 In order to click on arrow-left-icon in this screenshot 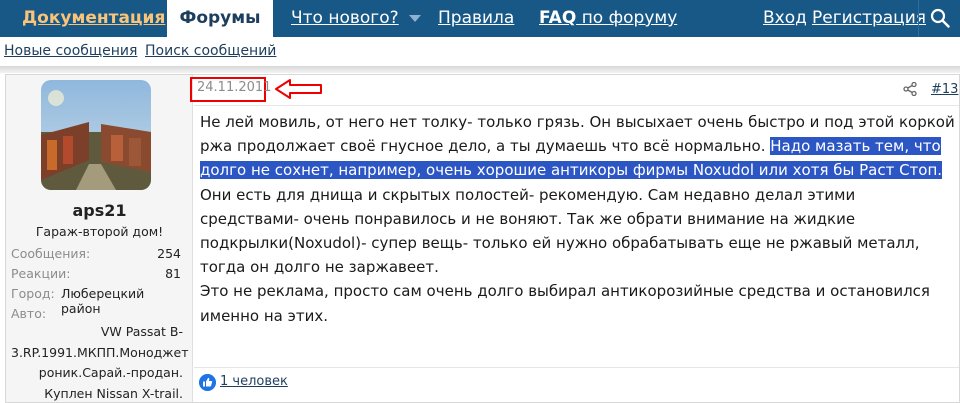, I will do `click(298, 89)`.